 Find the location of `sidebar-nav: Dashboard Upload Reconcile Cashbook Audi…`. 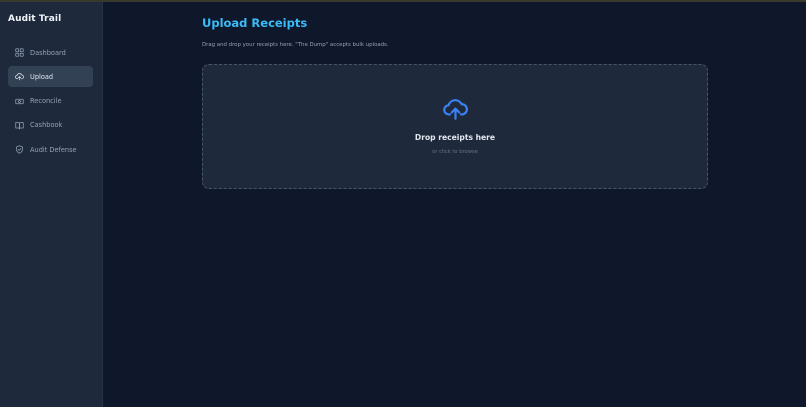

sidebar-nav: Dashboard Upload Reconcile Cashbook Audi… is located at coordinates (50, 102).